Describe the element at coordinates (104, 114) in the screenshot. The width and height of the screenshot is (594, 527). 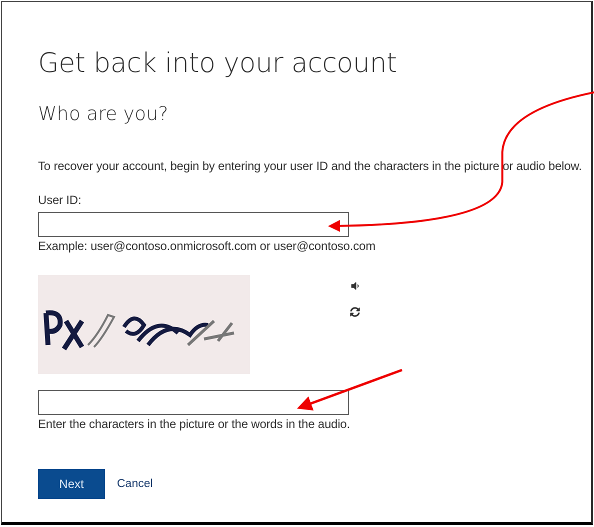
I see `section-heading: Who are you?` at that location.